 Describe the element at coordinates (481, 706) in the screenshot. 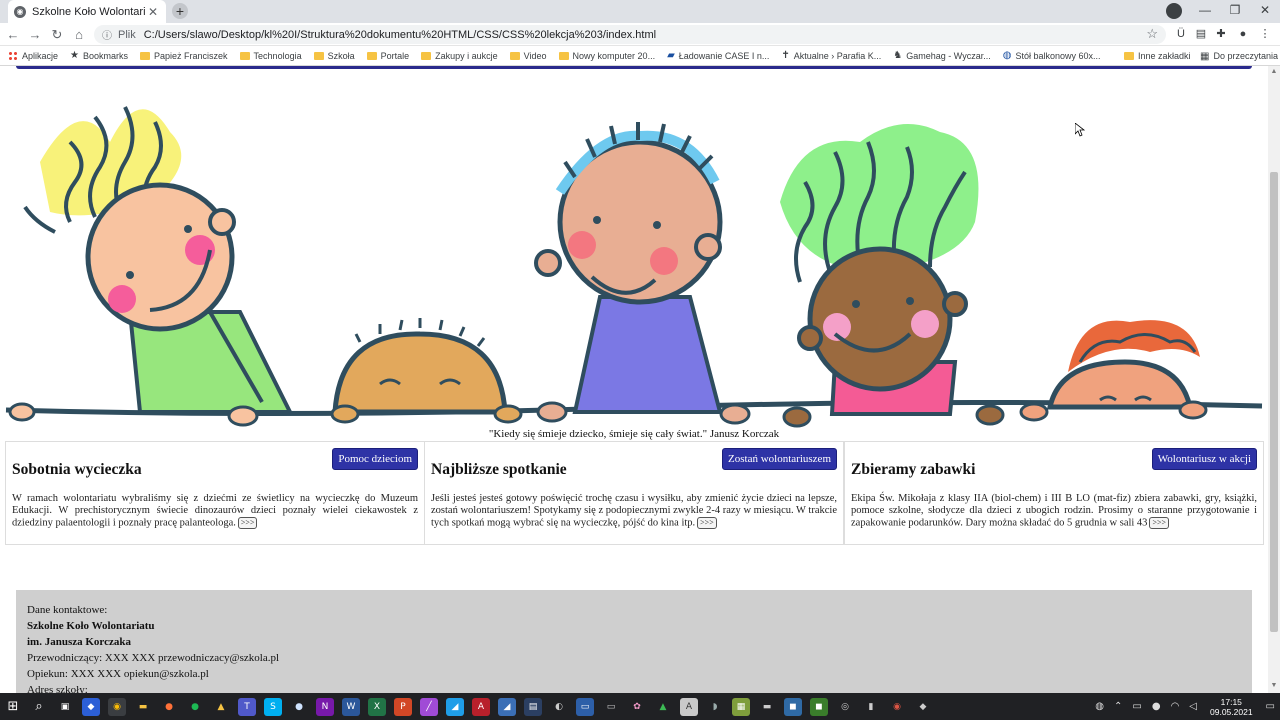

I see `access-icon: A` at that location.